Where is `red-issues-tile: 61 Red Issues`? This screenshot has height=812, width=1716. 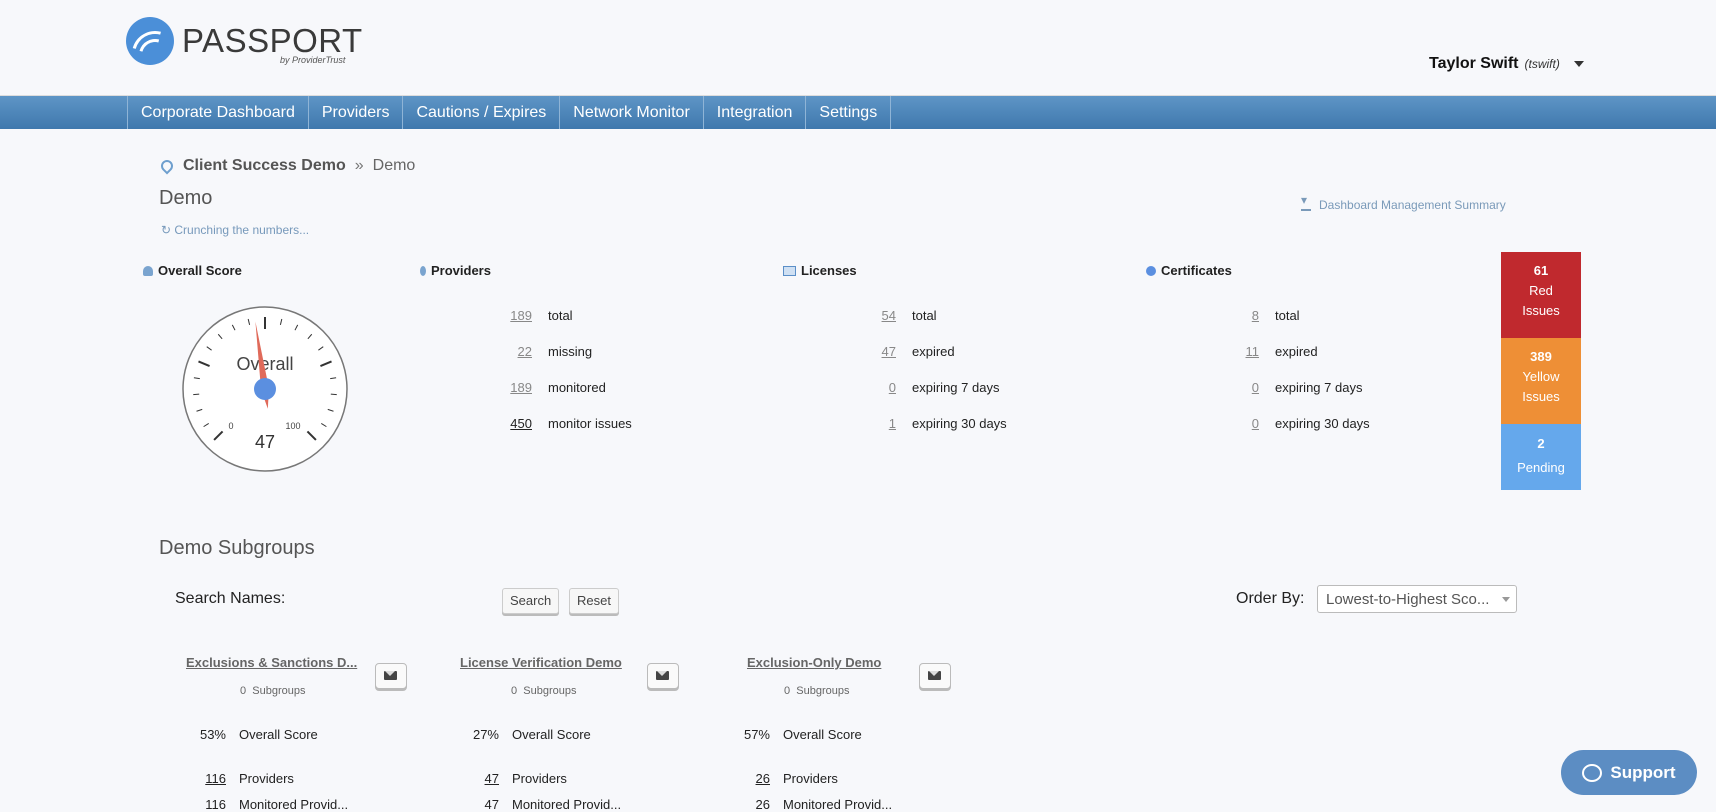 red-issues-tile: 61 Red Issues is located at coordinates (1541, 295).